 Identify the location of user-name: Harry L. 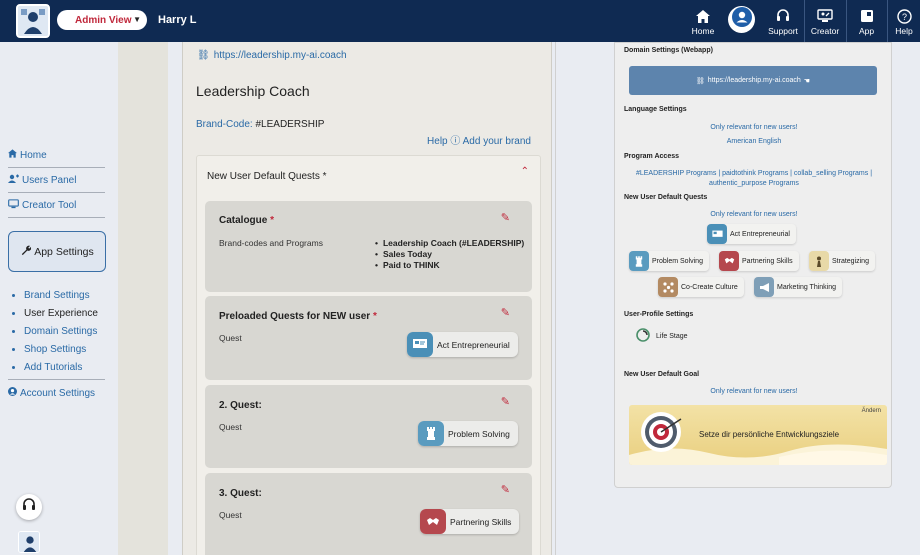
(177, 20).